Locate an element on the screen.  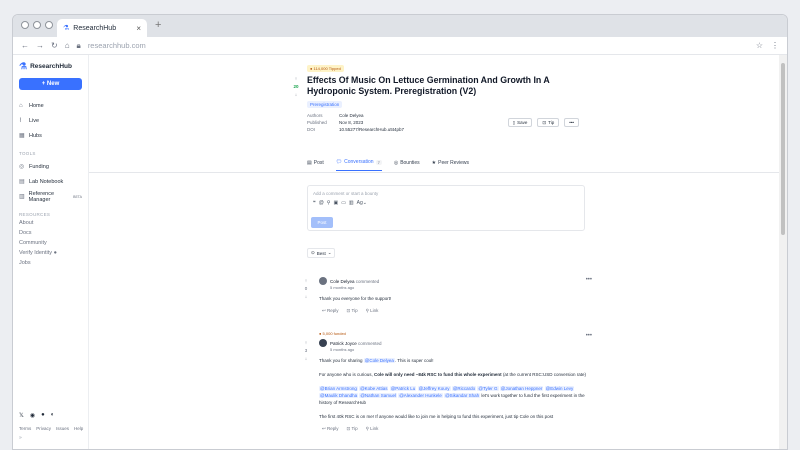
scrollbar is located at coordinates (783, 252).